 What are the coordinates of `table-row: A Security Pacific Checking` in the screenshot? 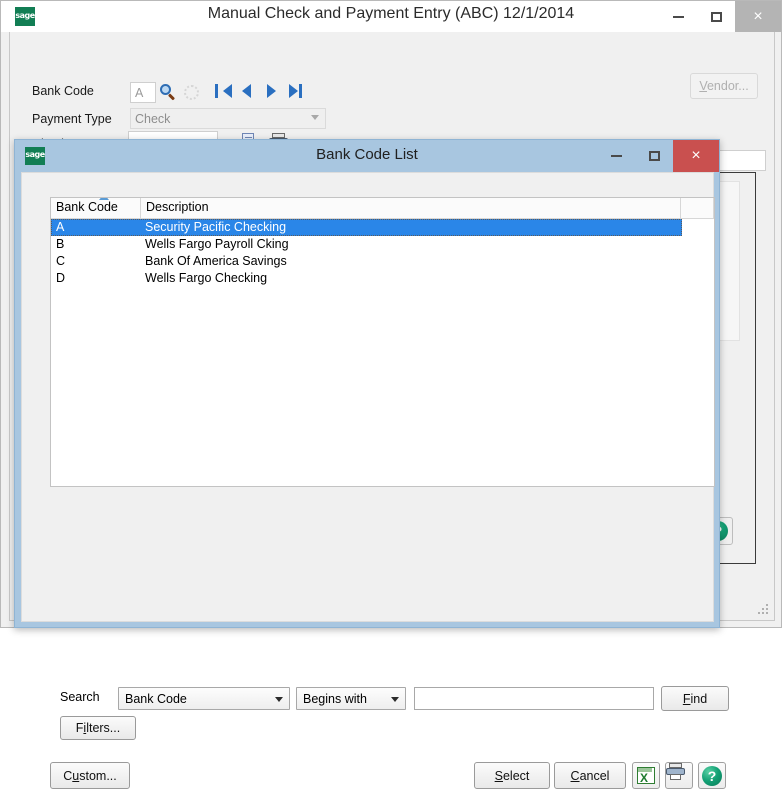 It's located at (366, 227).